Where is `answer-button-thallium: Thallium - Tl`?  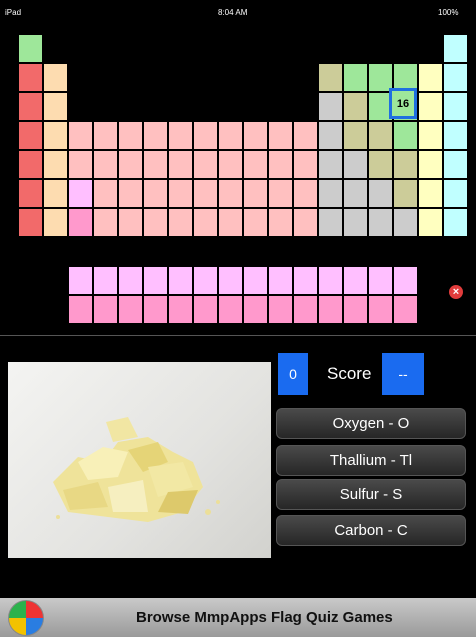
answer-button-thallium: Thallium - Tl is located at coordinates (371, 460).